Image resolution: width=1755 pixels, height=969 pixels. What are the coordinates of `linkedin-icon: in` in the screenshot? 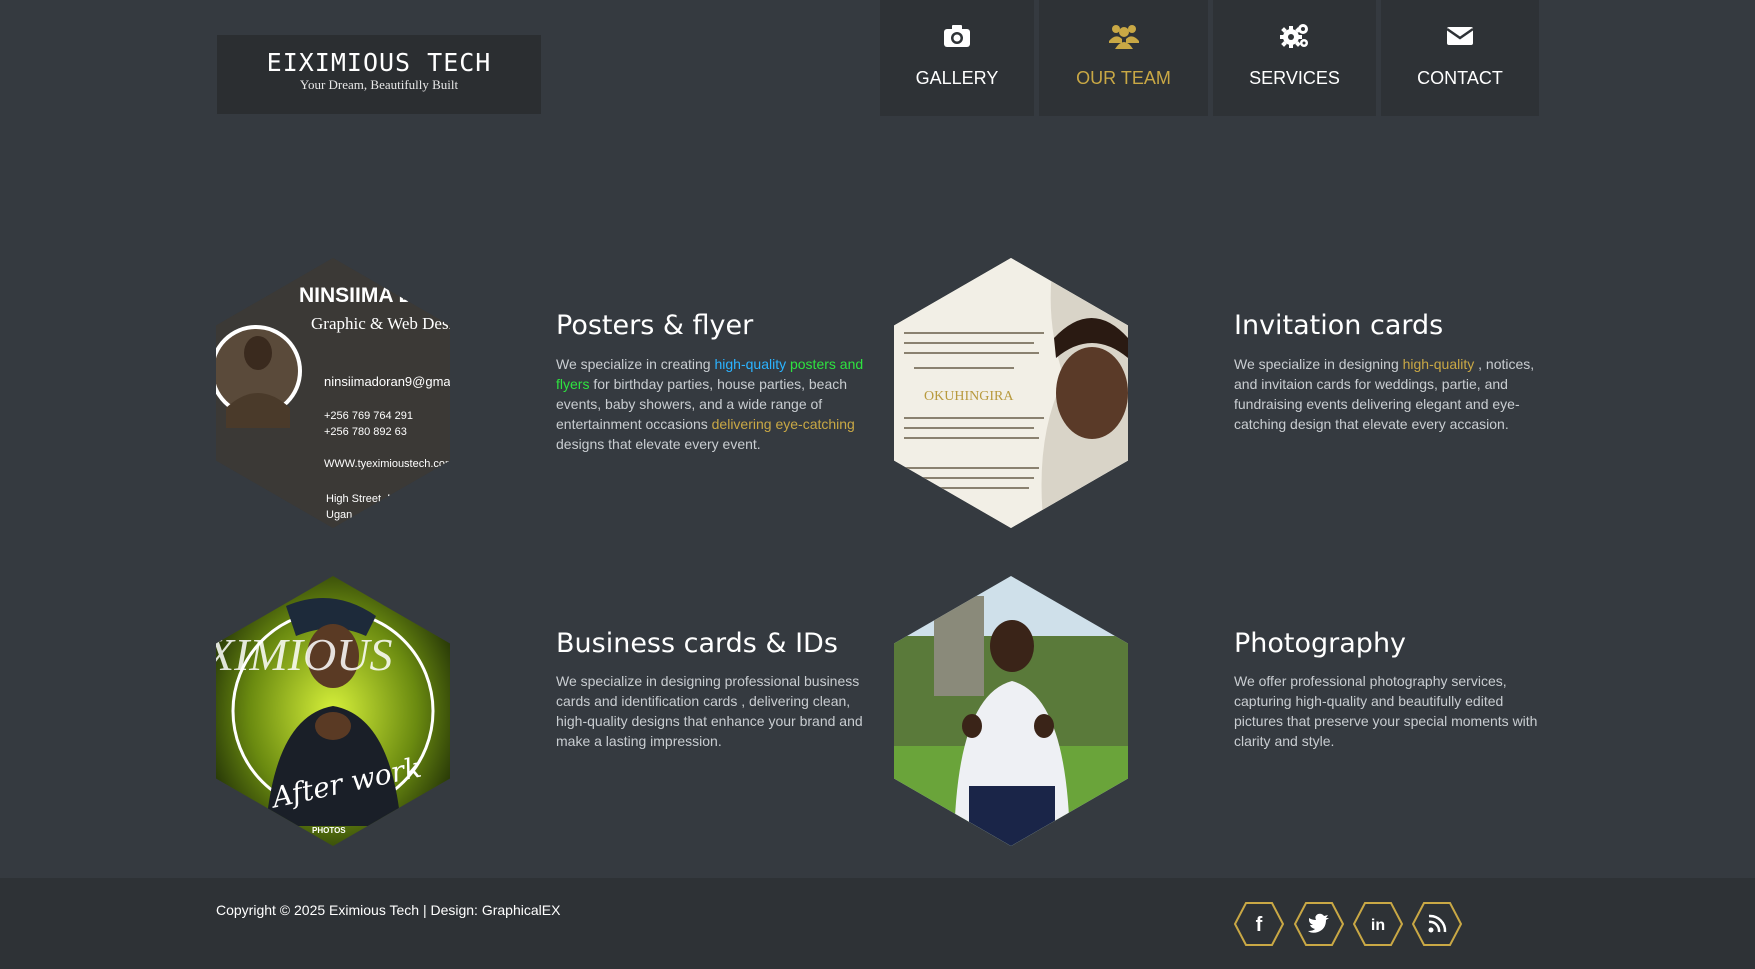 It's located at (1378, 924).